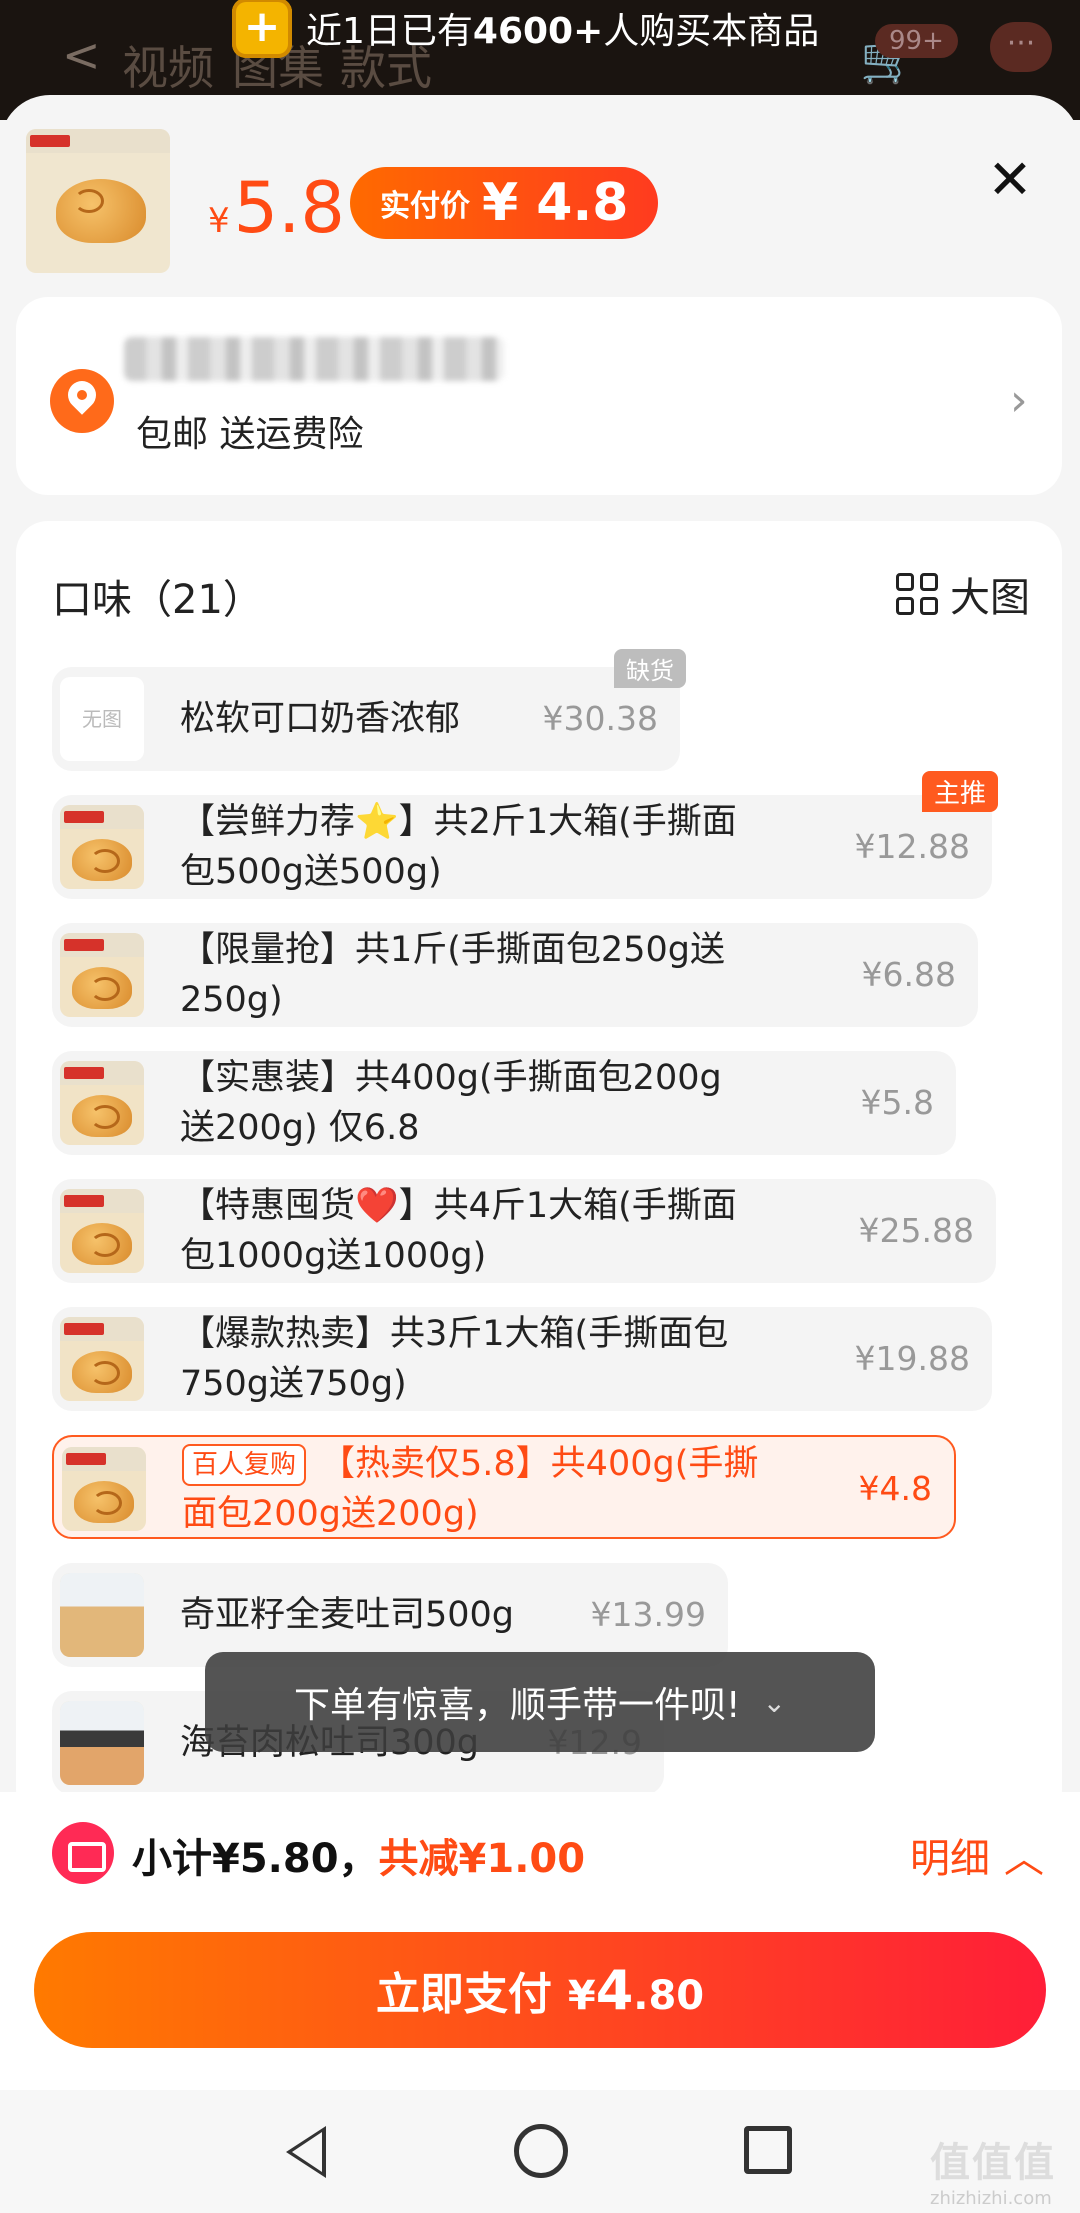  I want to click on chevron-up-icon: ︿, so click(1024, 1859).